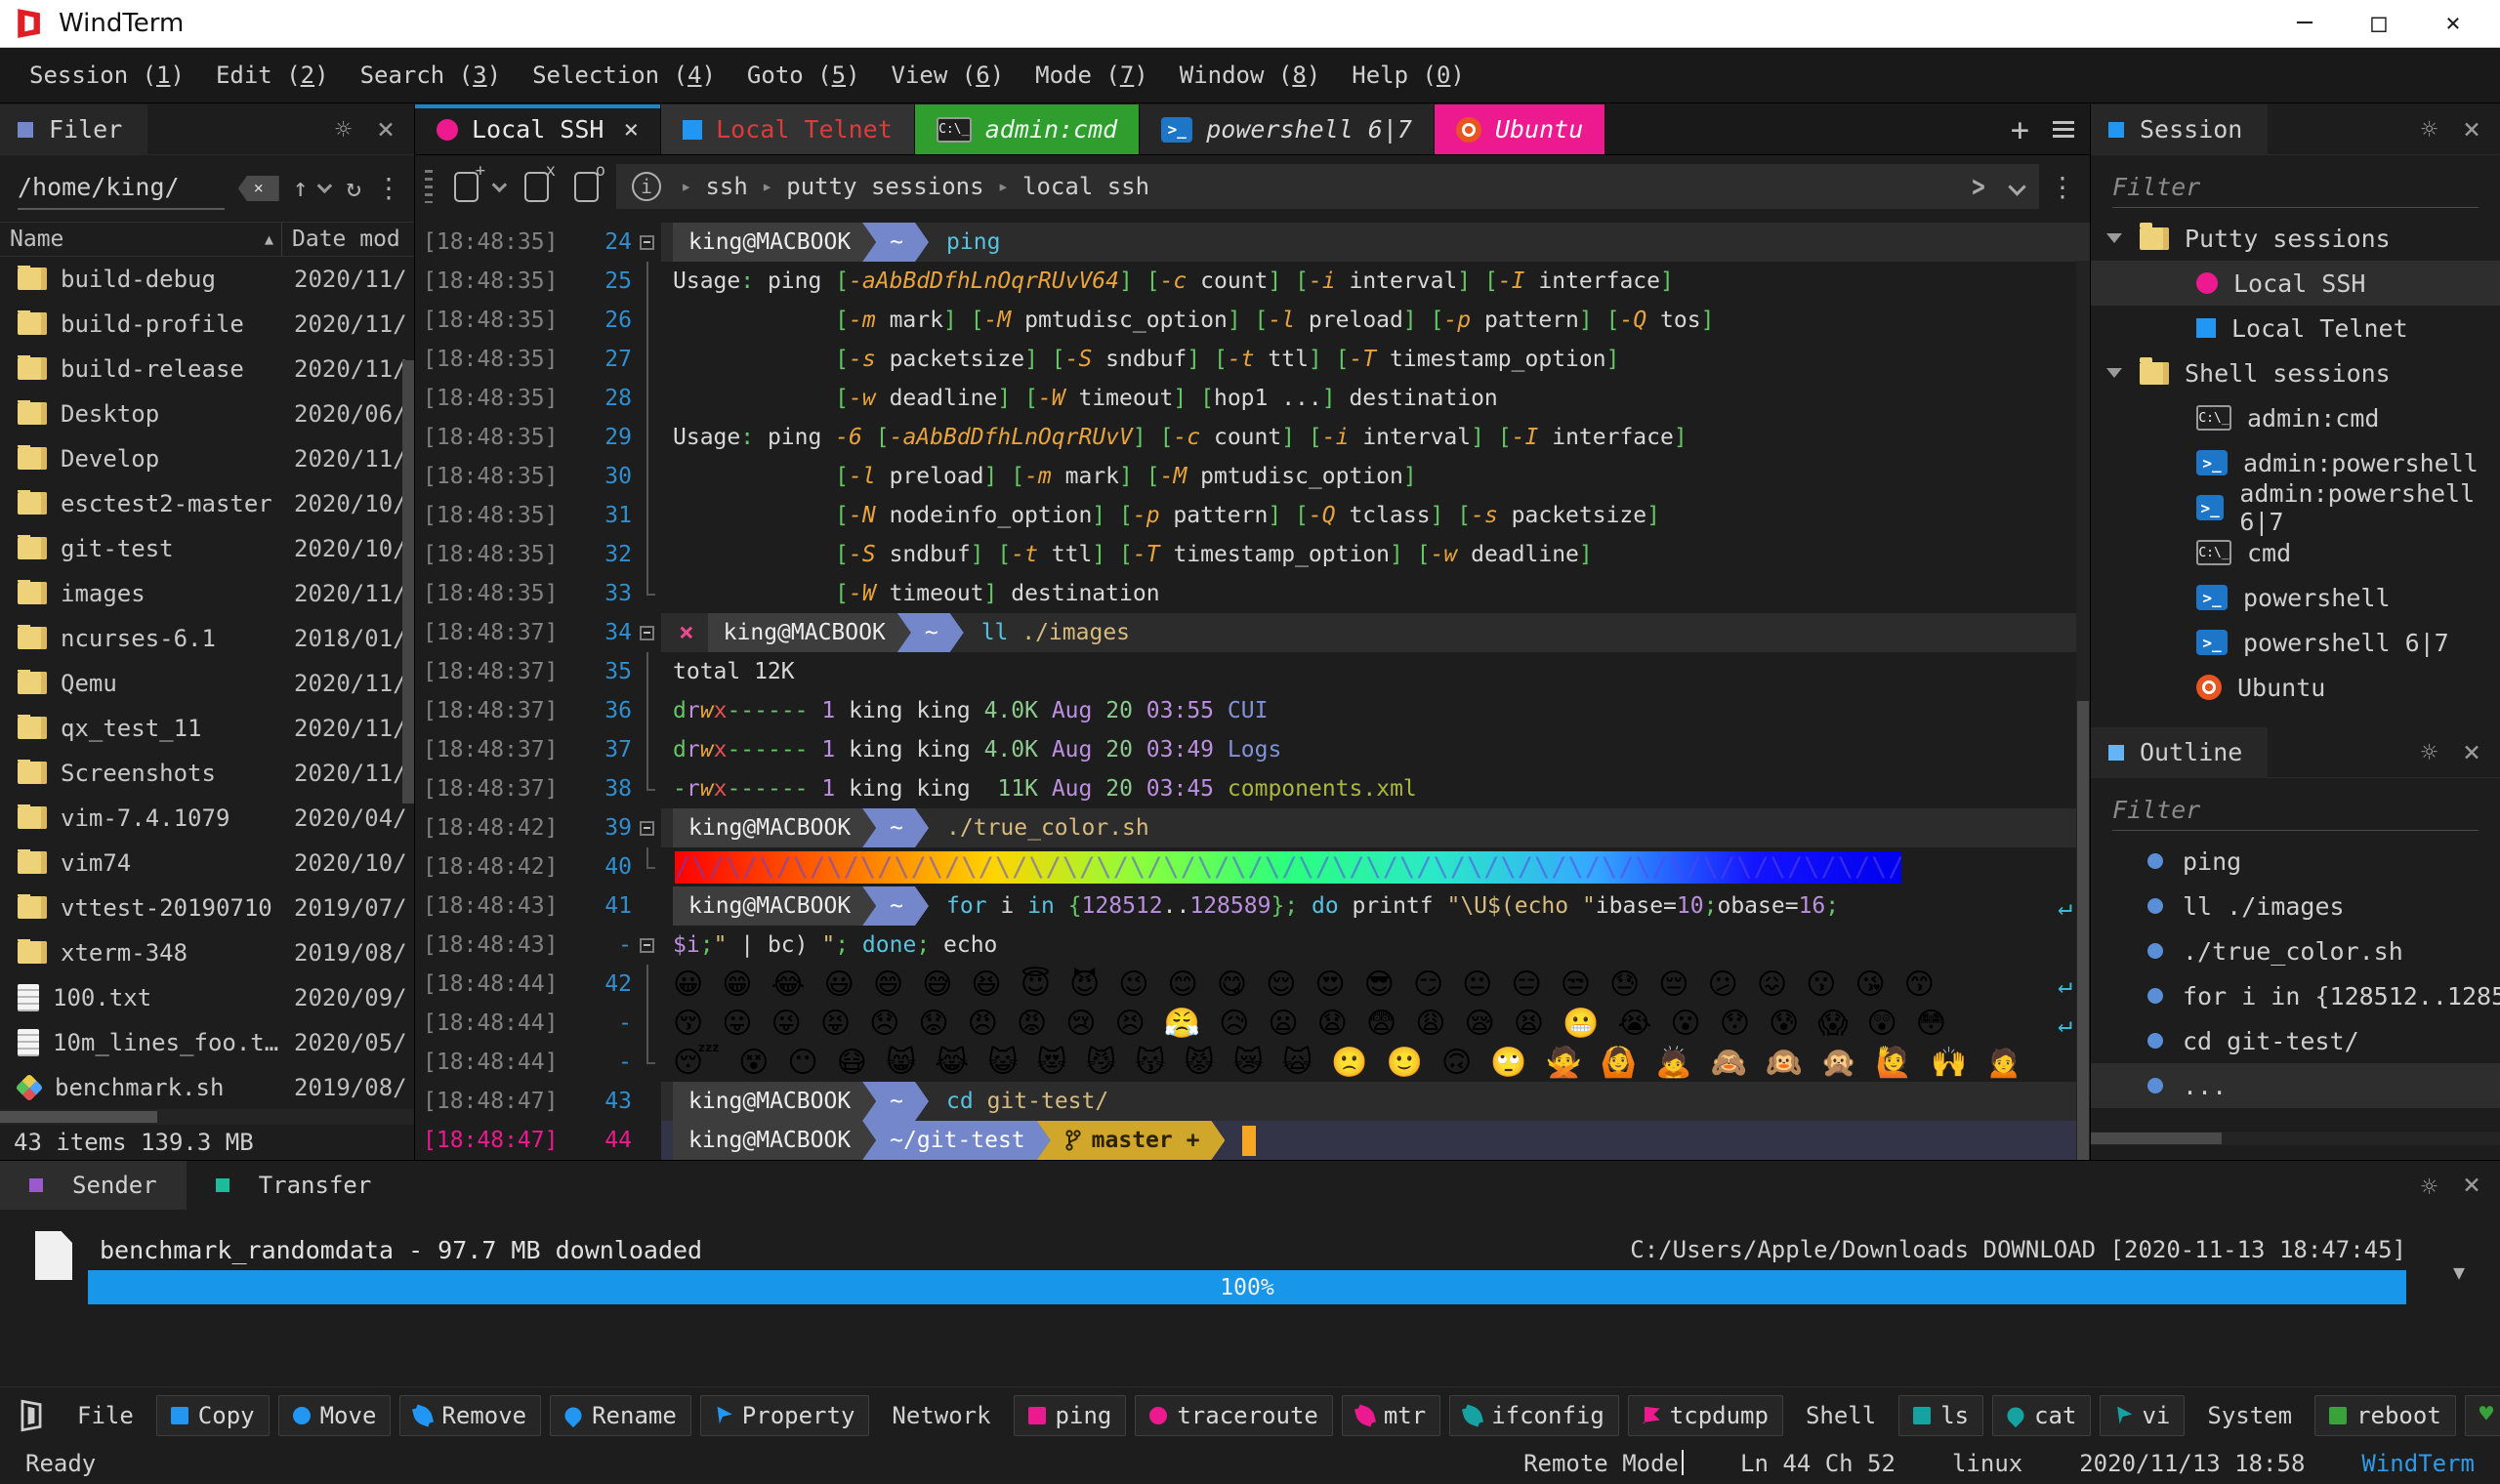  Describe the element at coordinates (1391, 1415) in the screenshot. I see `toolbar-button-mtr: mtr` at that location.